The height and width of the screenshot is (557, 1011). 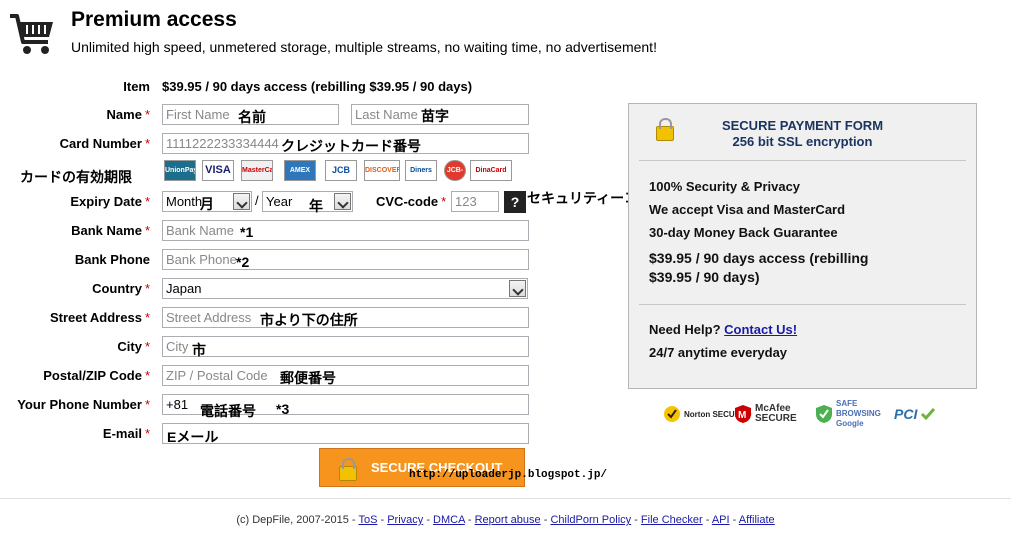 What do you see at coordinates (218, 170) in the screenshot?
I see `visa-logo: VISA` at bounding box center [218, 170].